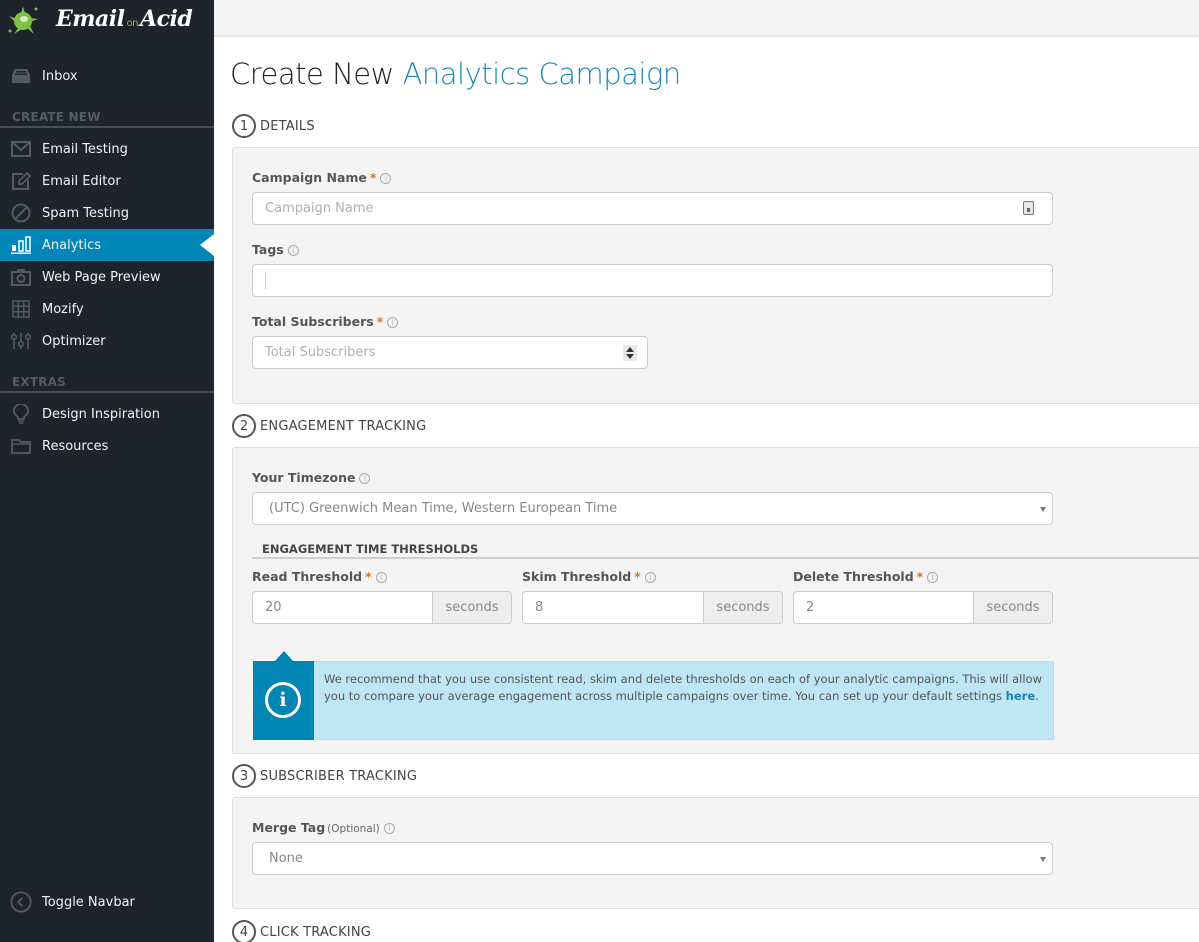 The width and height of the screenshot is (1199, 942). Describe the element at coordinates (107, 309) in the screenshot. I see `sidebar-item-mozify: Mozify` at that location.